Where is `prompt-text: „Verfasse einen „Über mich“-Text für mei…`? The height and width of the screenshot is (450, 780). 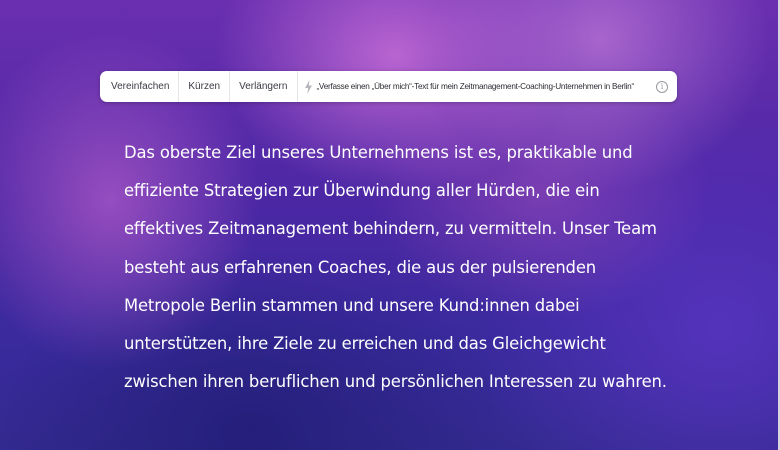 prompt-text: „Verfasse einen „Über mich“-Text für mei… is located at coordinates (475, 86).